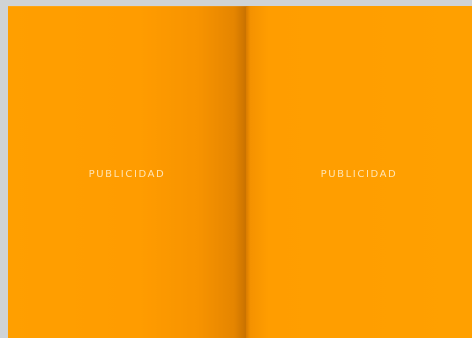 This screenshot has height=338, width=472. I want to click on left-page-ad-label: PUBLICIDAD, so click(127, 174).